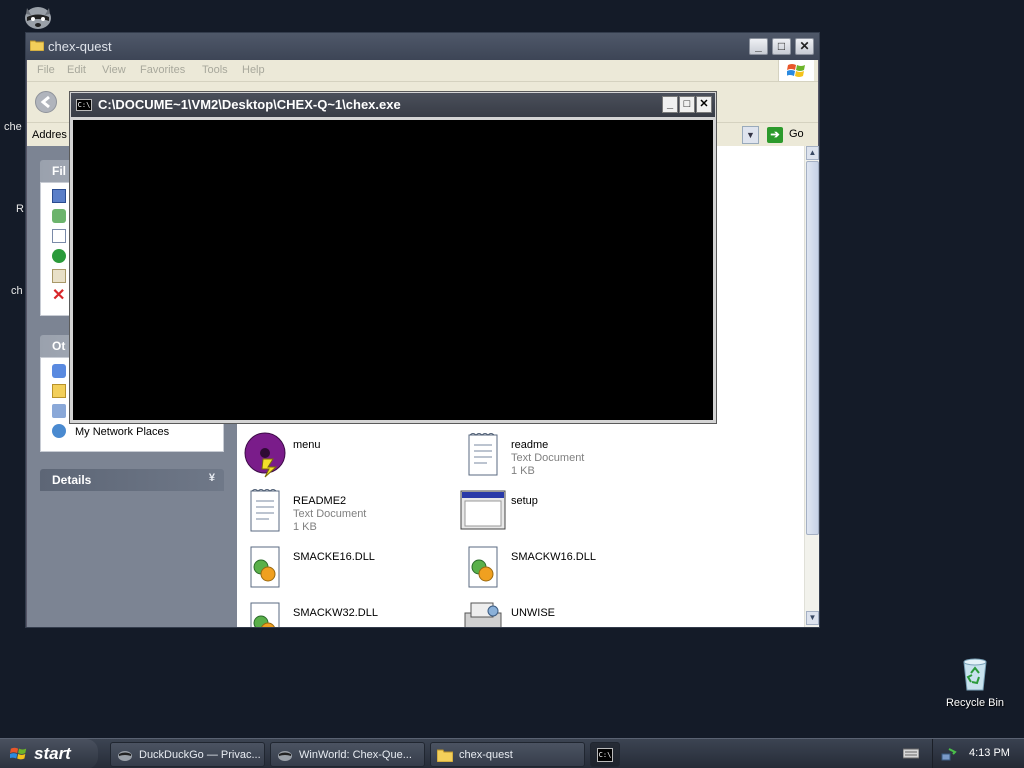 This screenshot has width=1024, height=768. What do you see at coordinates (804, 46) in the screenshot?
I see `close-button: ✕` at bounding box center [804, 46].